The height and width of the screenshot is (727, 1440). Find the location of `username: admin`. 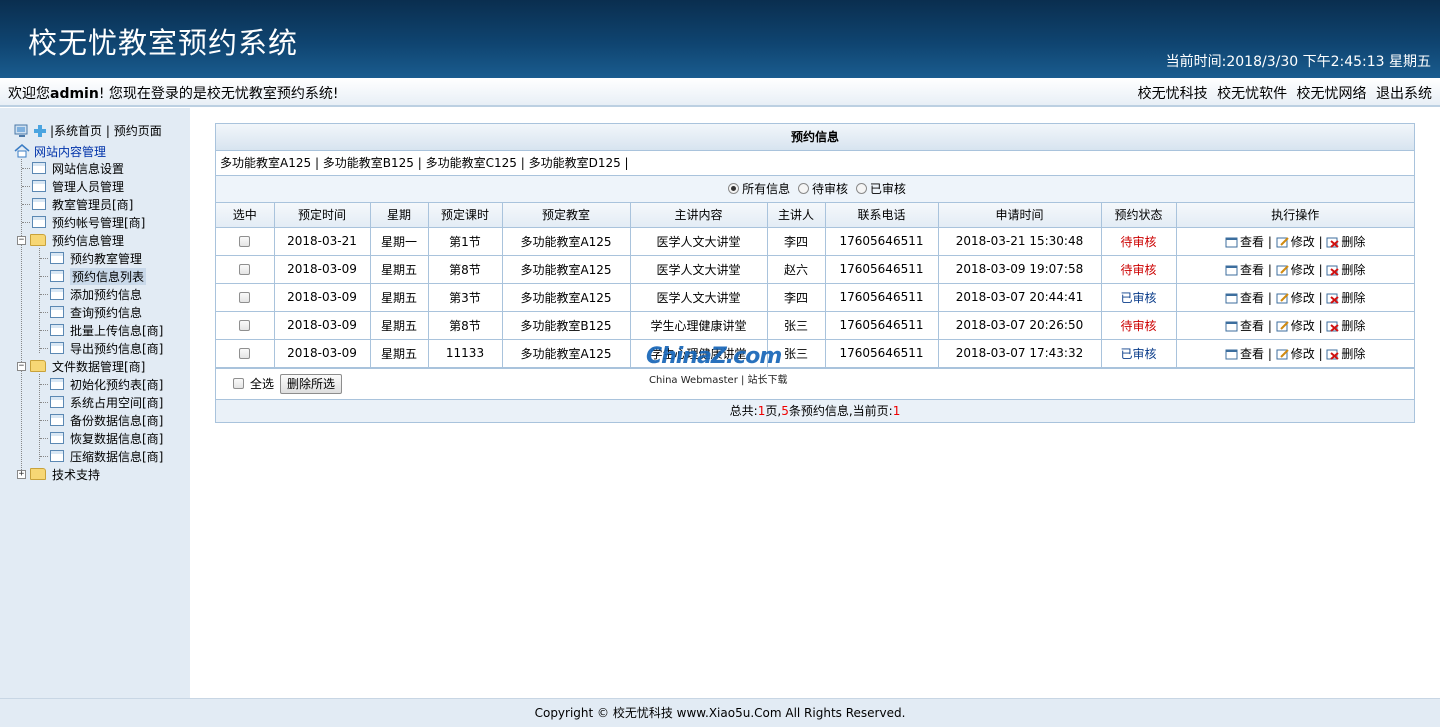

username: admin is located at coordinates (74, 94).